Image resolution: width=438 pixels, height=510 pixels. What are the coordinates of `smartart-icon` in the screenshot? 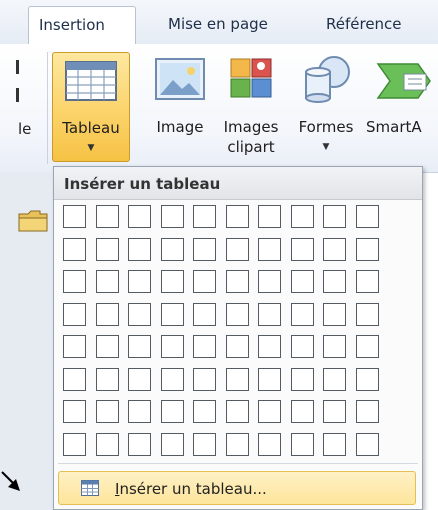 It's located at (406, 83).